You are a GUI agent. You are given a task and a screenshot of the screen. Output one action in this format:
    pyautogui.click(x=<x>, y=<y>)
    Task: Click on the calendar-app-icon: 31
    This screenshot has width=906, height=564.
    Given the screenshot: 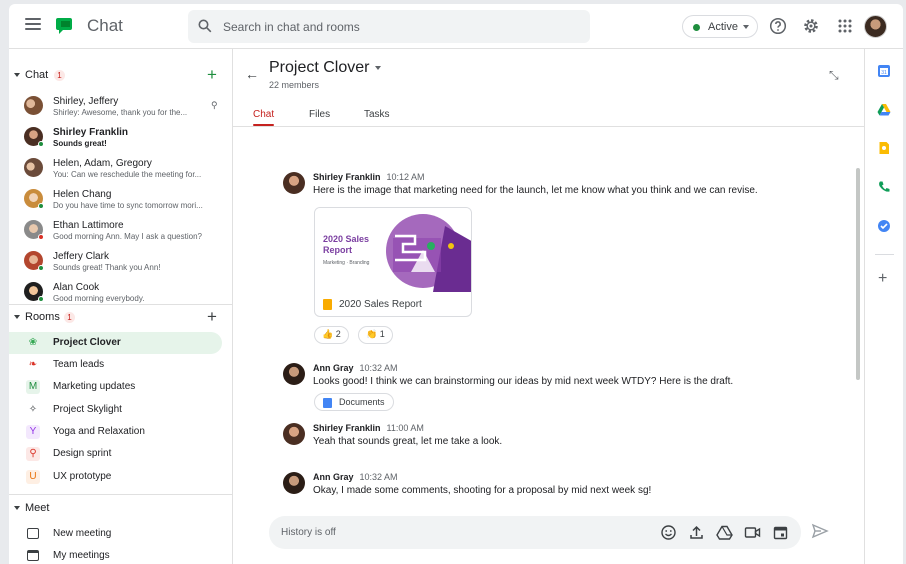 What is the action you would take?
    pyautogui.click(x=884, y=71)
    